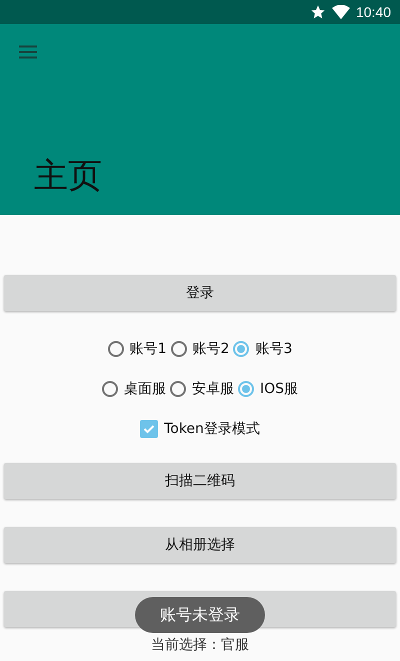 The image size is (400, 661). Describe the element at coordinates (28, 52) in the screenshot. I see `menu-icon` at that location.